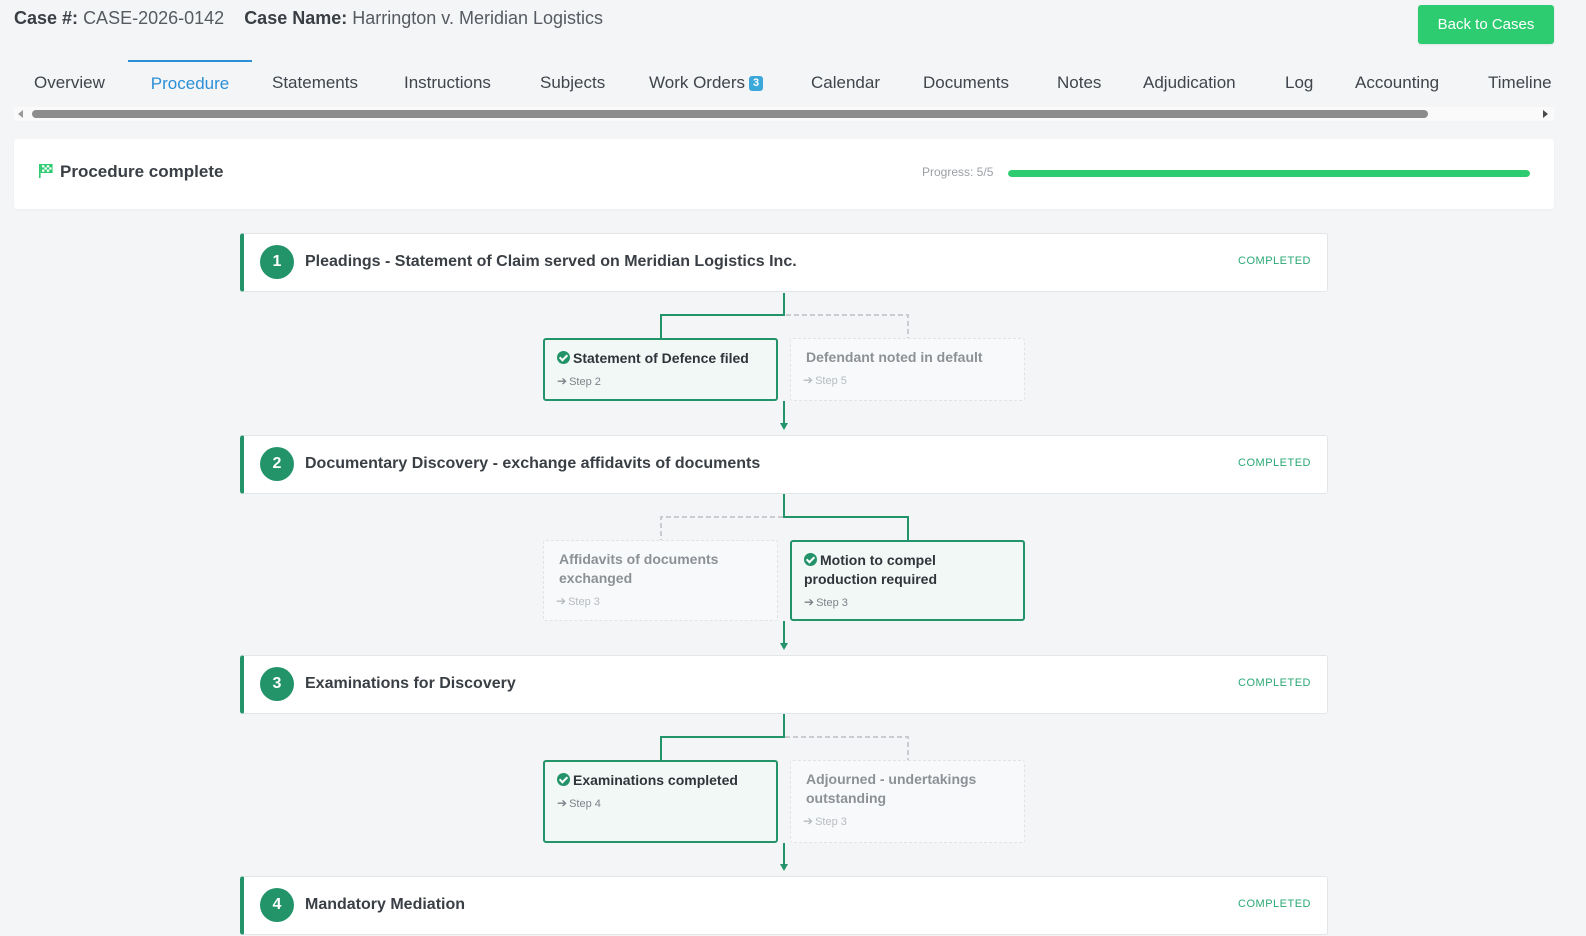  What do you see at coordinates (385, 904) in the screenshot?
I see `step-title: Mandatory Mediation` at bounding box center [385, 904].